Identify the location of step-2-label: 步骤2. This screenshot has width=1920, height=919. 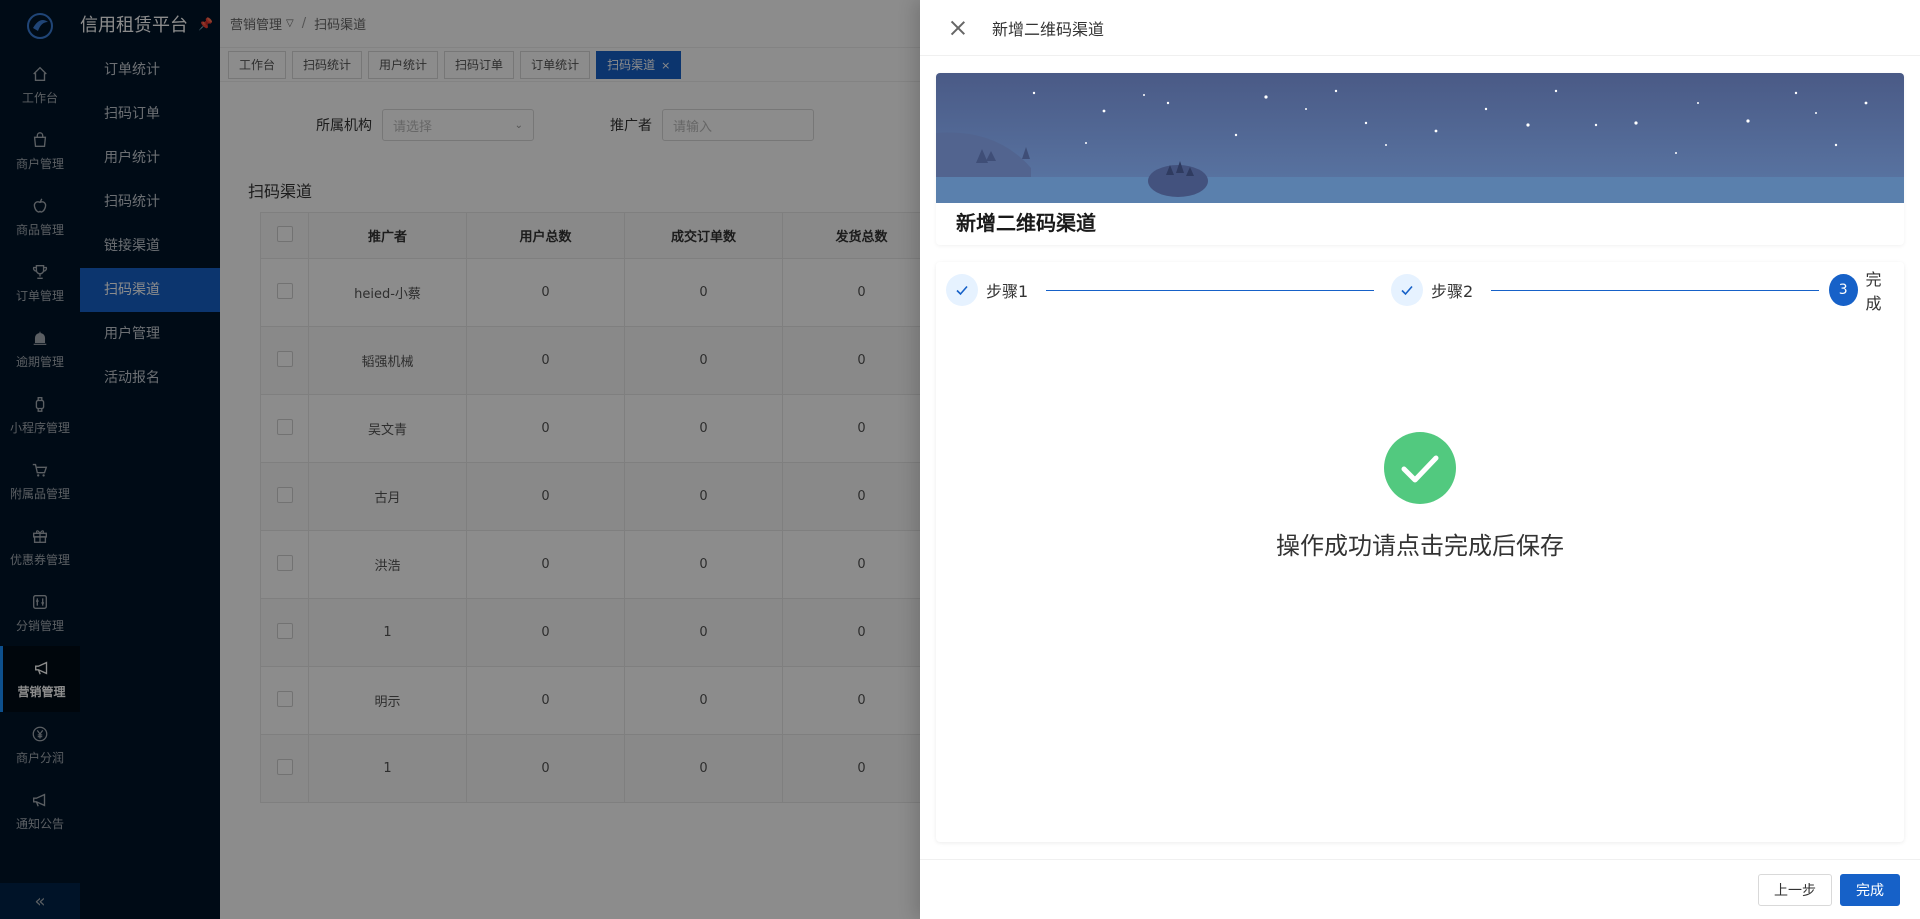
(1452, 291).